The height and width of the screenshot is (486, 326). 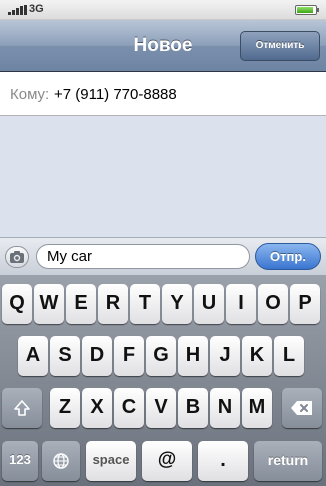 I want to click on key-p: P, so click(x=305, y=304).